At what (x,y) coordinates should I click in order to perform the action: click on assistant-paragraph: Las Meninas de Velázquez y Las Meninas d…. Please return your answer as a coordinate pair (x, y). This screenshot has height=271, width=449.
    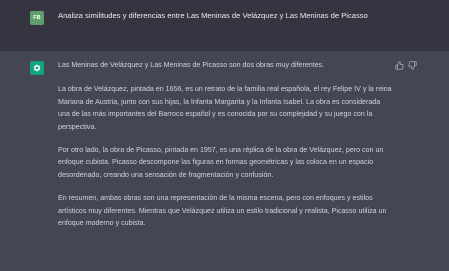
    Looking at the image, I should click on (191, 65).